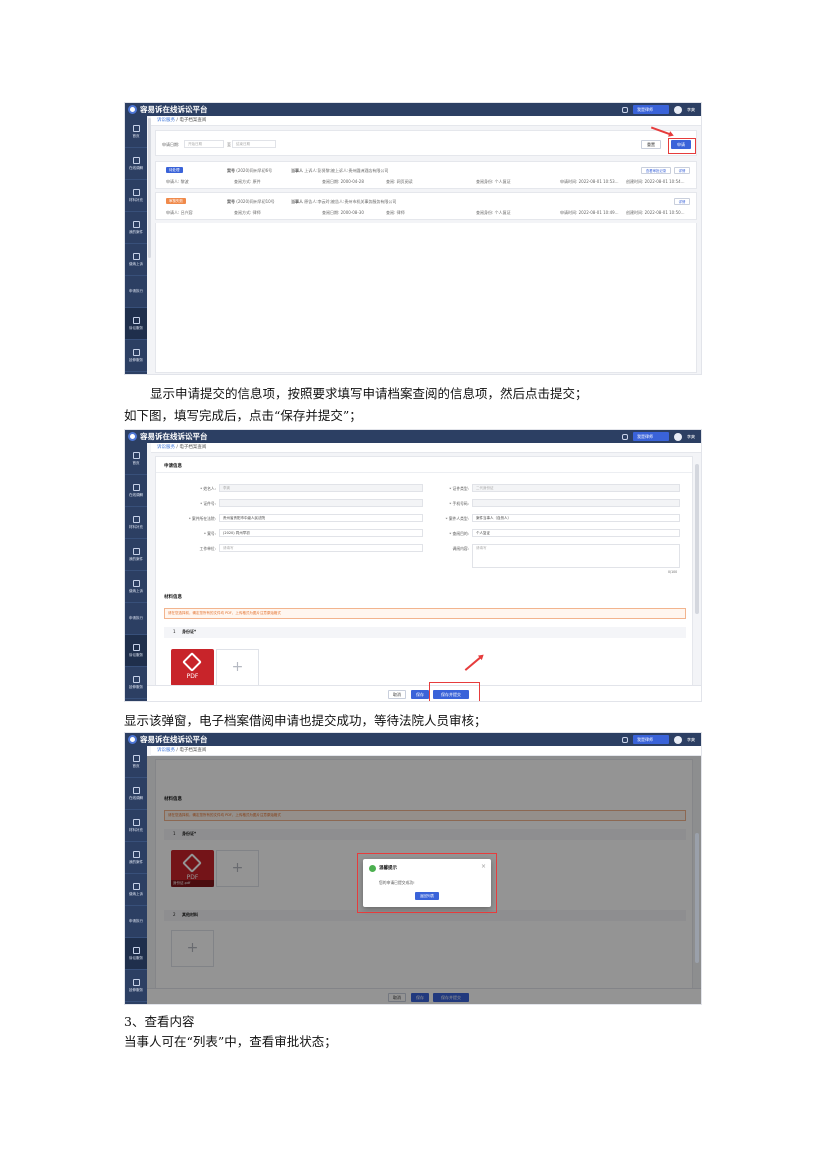 The height and width of the screenshot is (1169, 826). I want to click on grid-icon, so click(136, 982).